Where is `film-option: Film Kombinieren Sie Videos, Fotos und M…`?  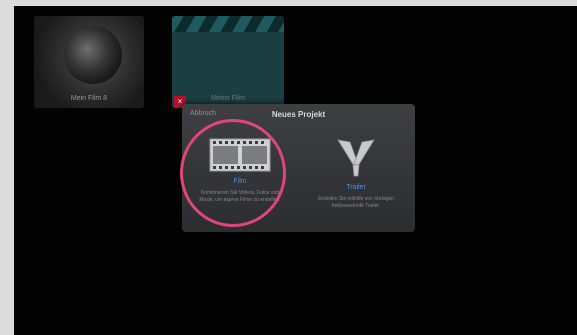 film-option: Film Kombinieren Sie Videos, Fotos und M… is located at coordinates (240, 179).